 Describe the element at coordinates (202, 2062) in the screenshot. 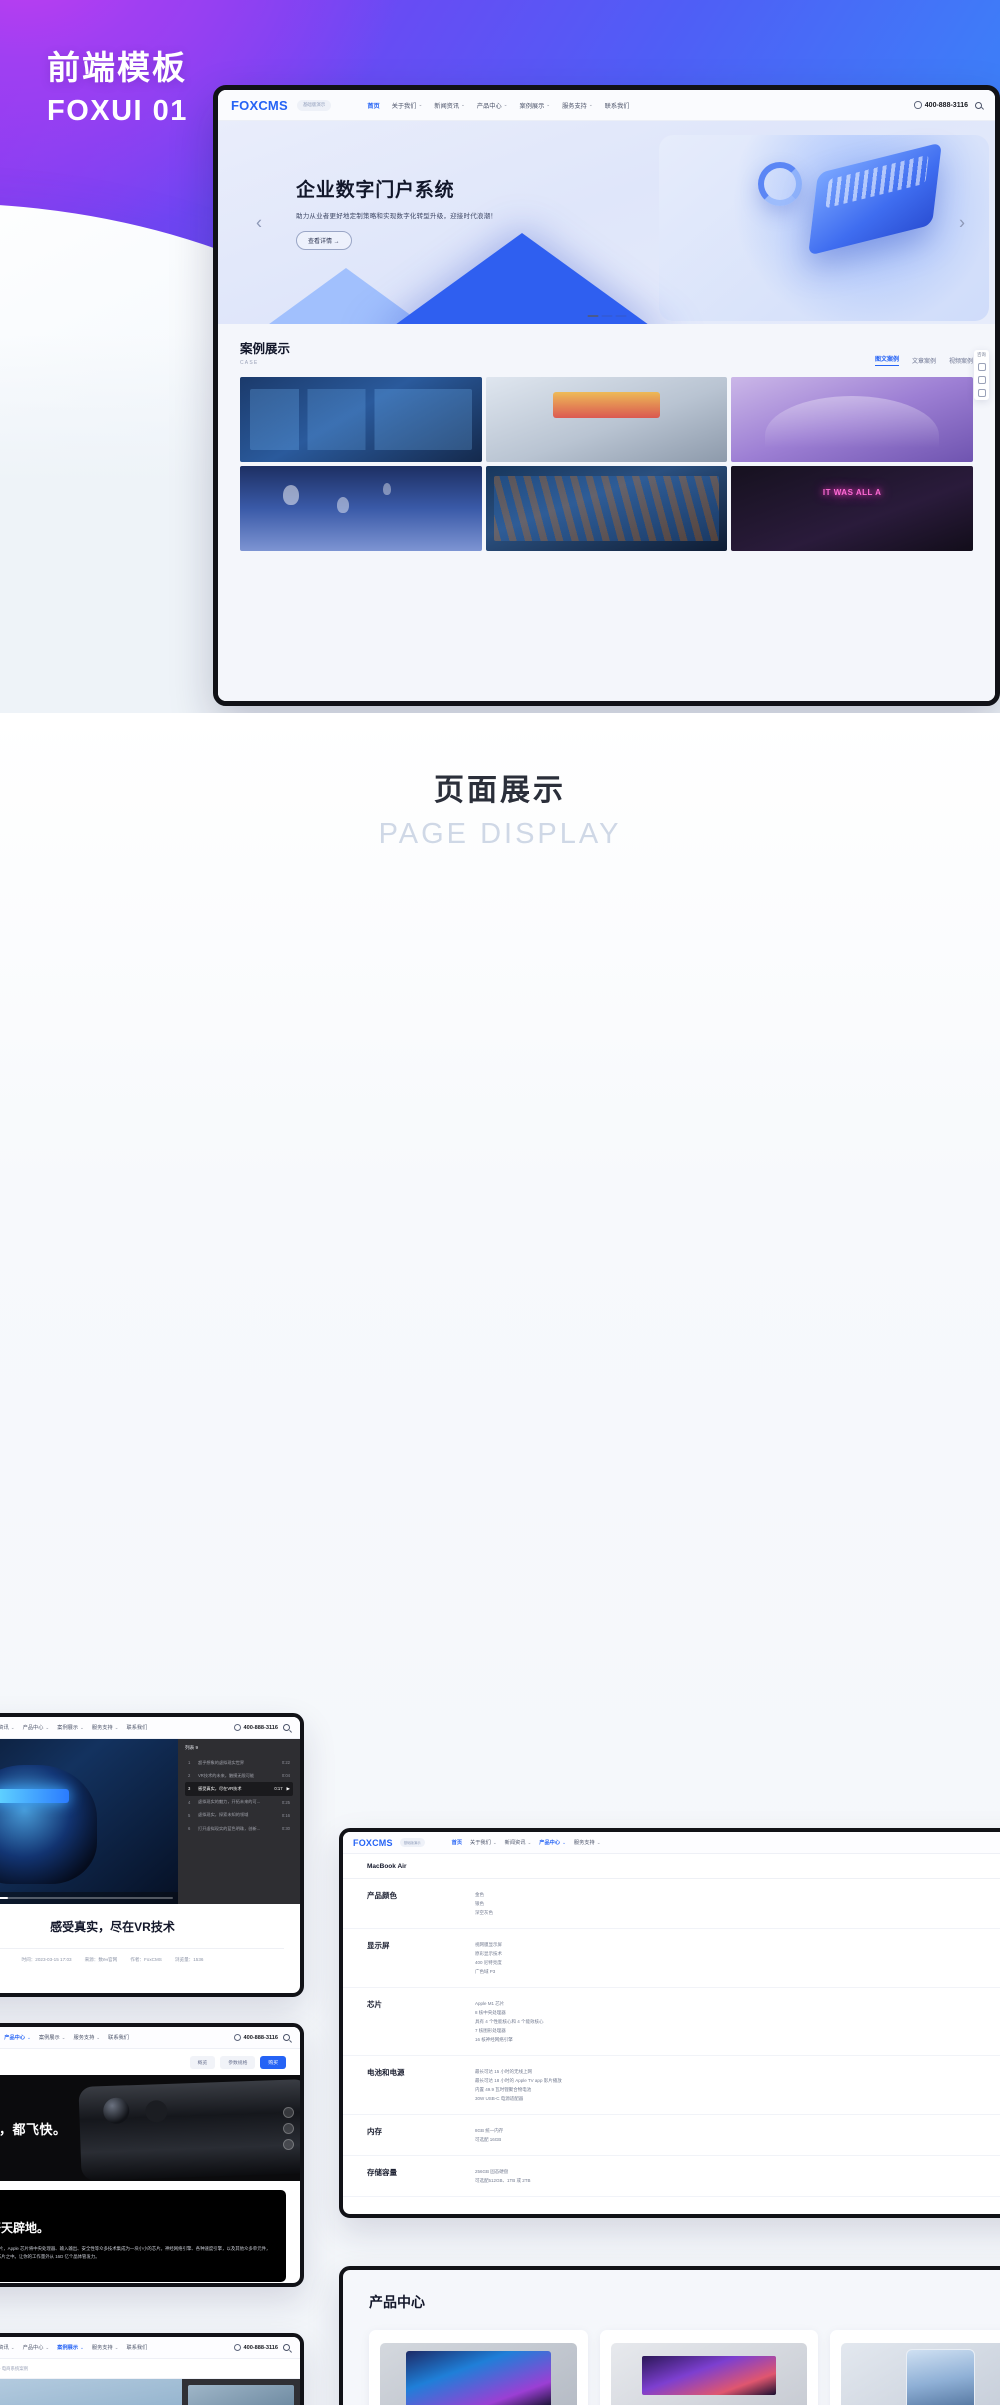

I see `tab-overview: 概览` at that location.